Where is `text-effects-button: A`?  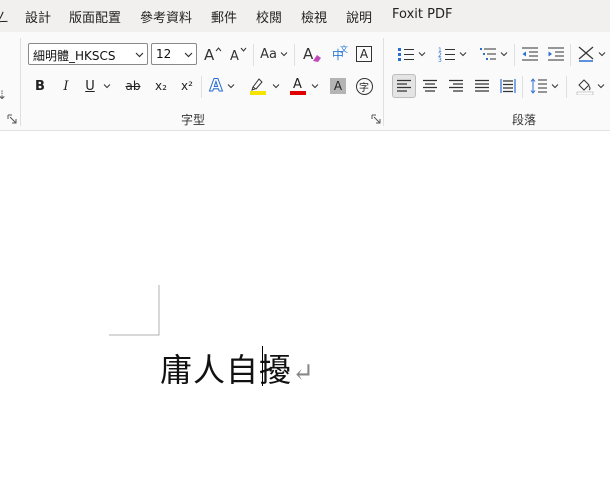
text-effects-button: A is located at coordinates (222, 86).